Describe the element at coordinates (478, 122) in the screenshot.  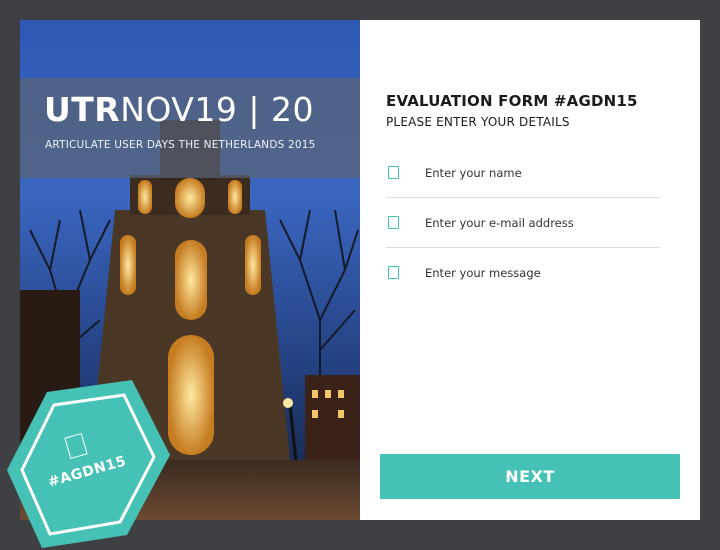
I see `form-subtitle: PLEASE ENTER YOUR DETAILS` at that location.